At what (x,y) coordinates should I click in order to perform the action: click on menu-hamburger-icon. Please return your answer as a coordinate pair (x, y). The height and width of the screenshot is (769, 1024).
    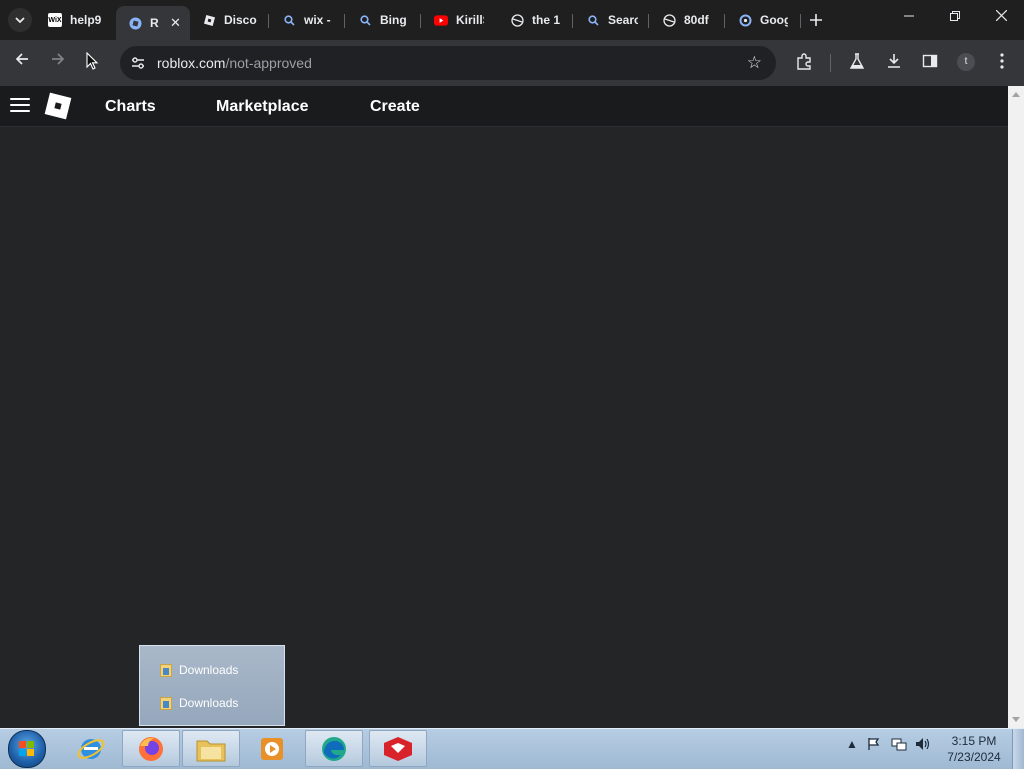
    Looking at the image, I should click on (20, 107).